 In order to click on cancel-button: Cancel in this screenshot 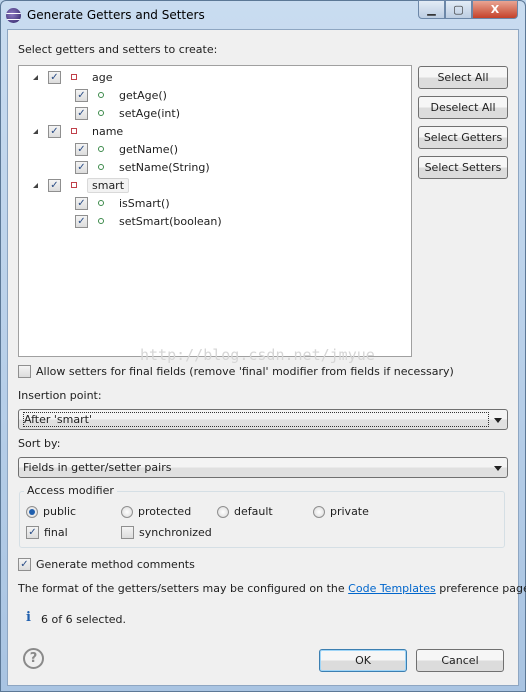, I will do `click(460, 660)`.